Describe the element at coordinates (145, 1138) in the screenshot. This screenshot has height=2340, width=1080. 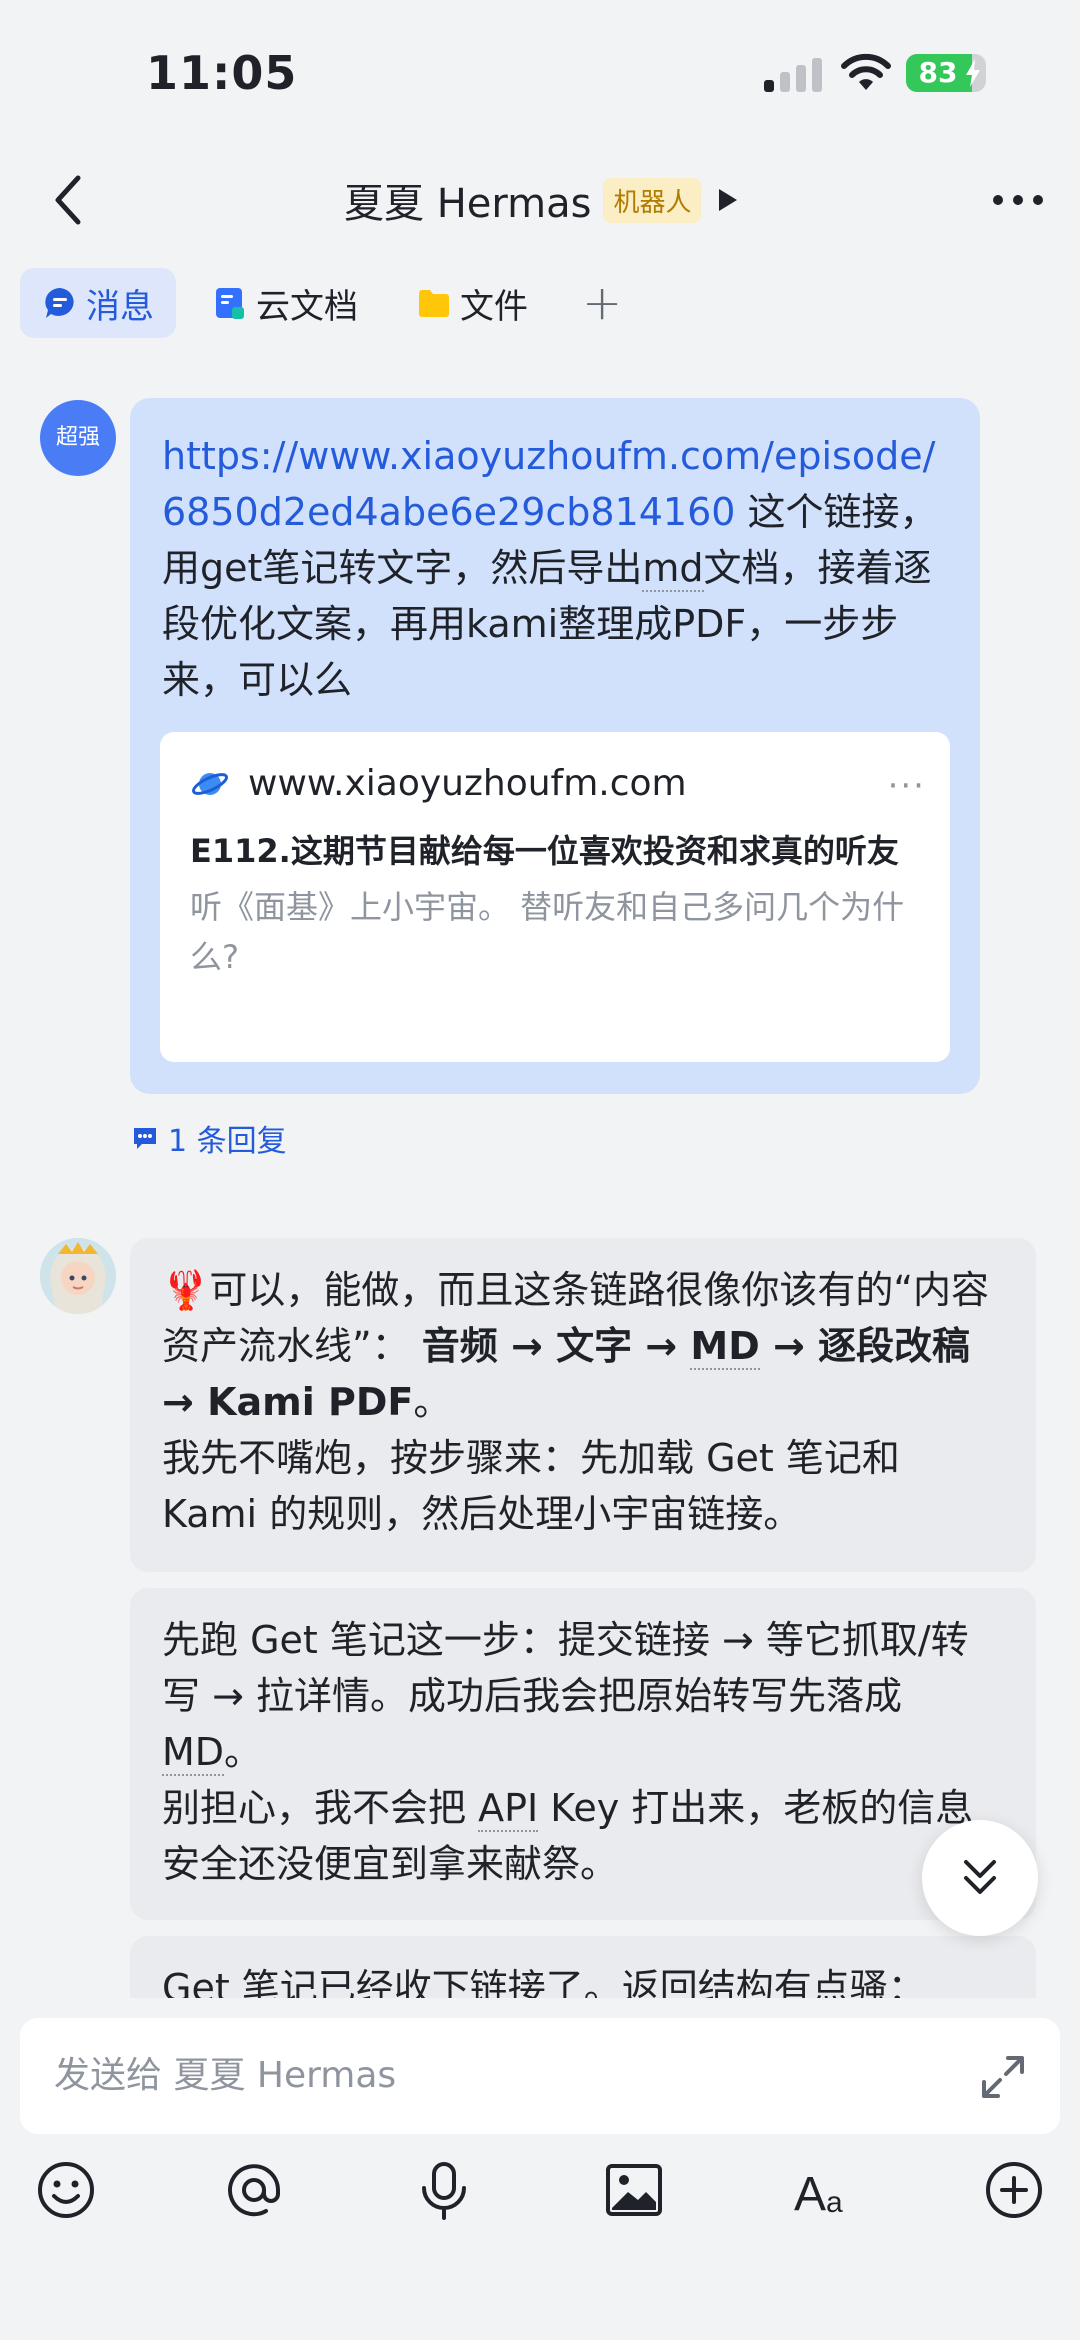
I see `reply-icon` at that location.